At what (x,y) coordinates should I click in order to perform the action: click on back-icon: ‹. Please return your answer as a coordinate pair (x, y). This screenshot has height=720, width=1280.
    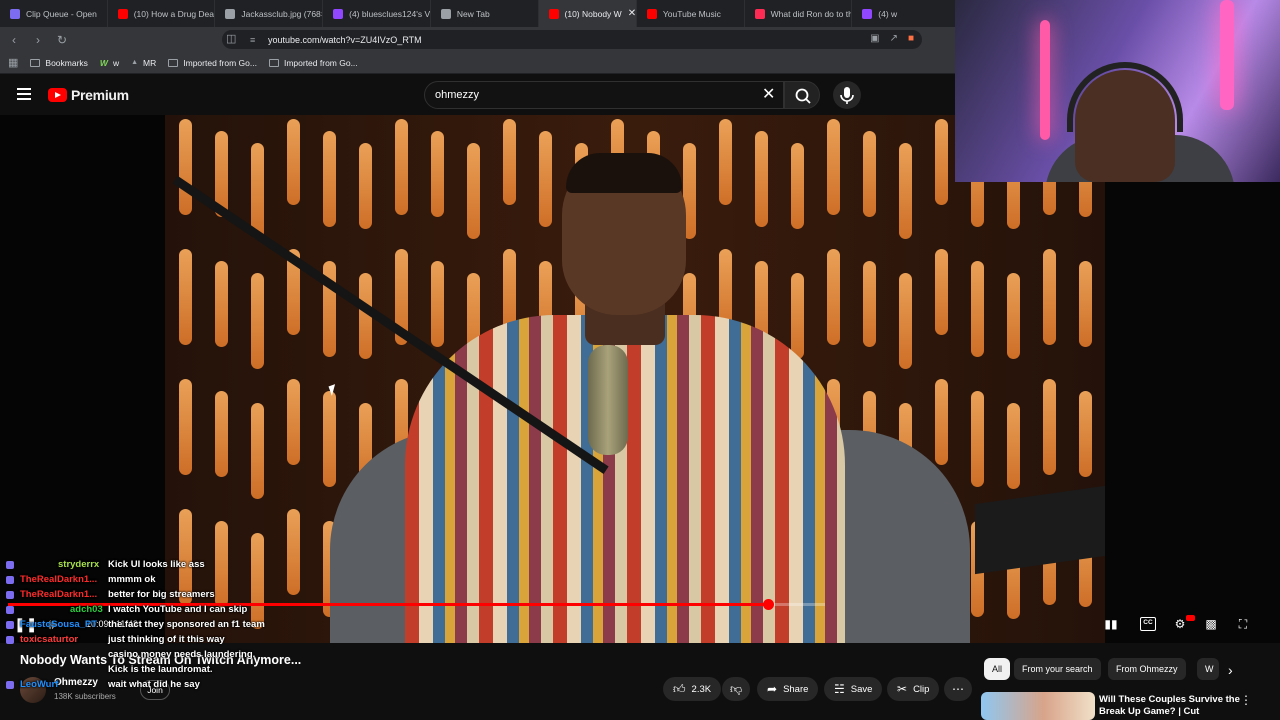
    Looking at the image, I should click on (14, 40).